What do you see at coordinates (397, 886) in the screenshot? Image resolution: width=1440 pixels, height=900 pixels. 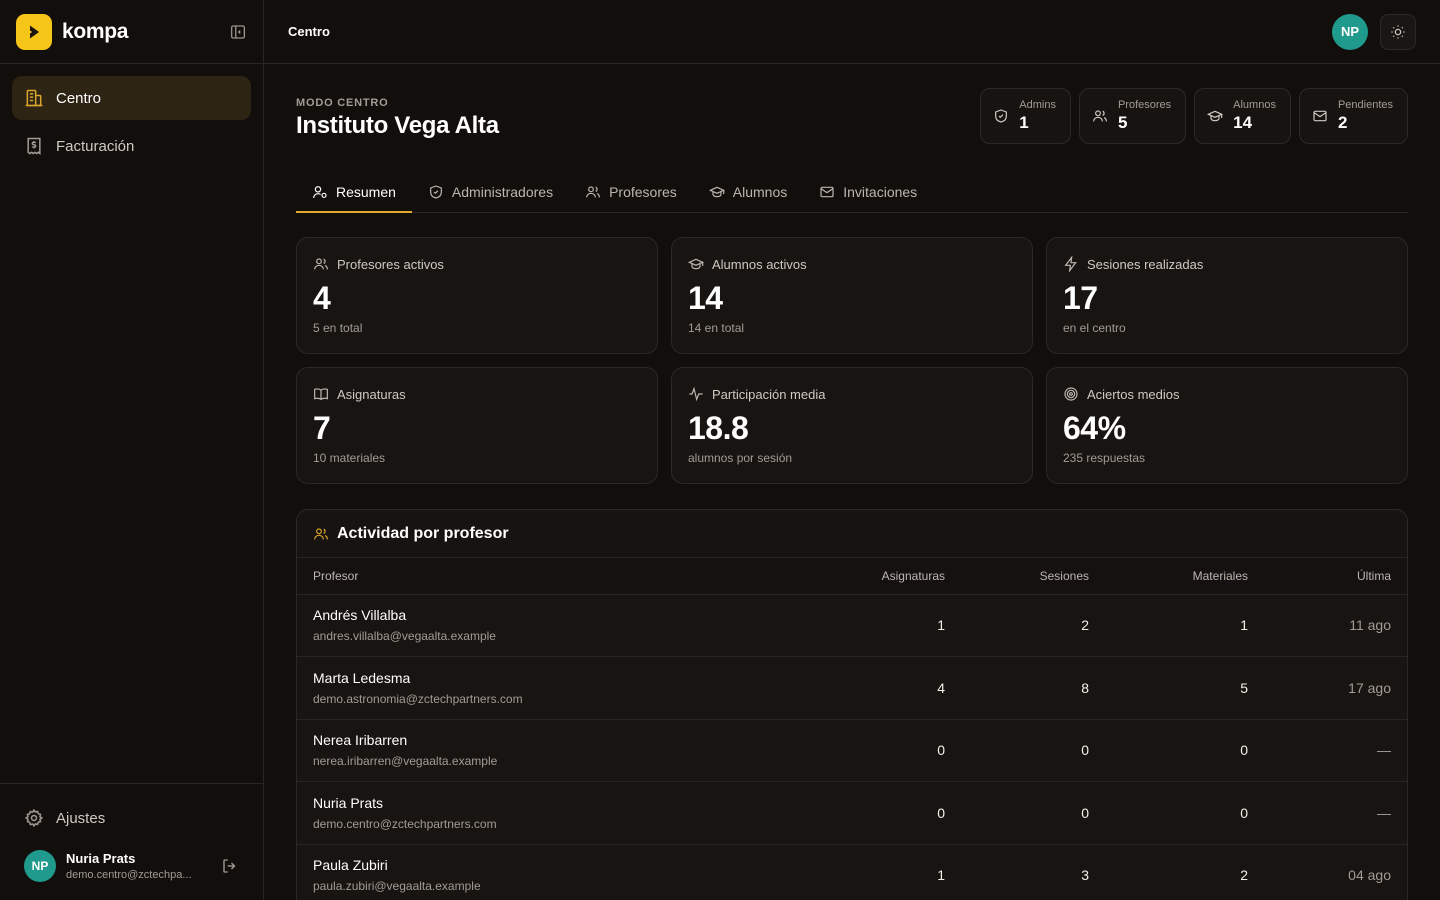 I see `teacher-email: paula.zubiri@vegaalta.example` at bounding box center [397, 886].